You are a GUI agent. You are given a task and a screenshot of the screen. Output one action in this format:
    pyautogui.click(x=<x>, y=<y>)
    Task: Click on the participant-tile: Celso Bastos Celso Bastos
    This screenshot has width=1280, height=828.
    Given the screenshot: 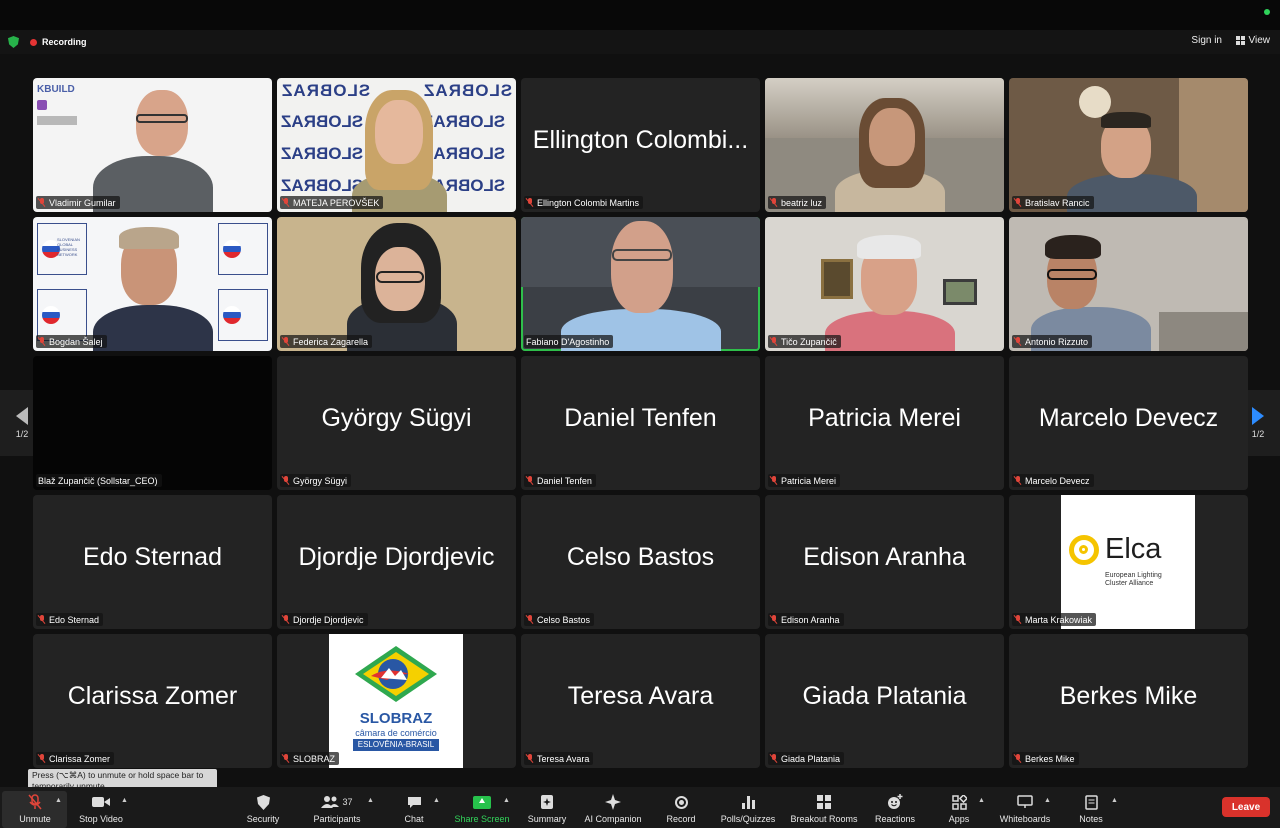 What is the action you would take?
    pyautogui.click(x=640, y=562)
    